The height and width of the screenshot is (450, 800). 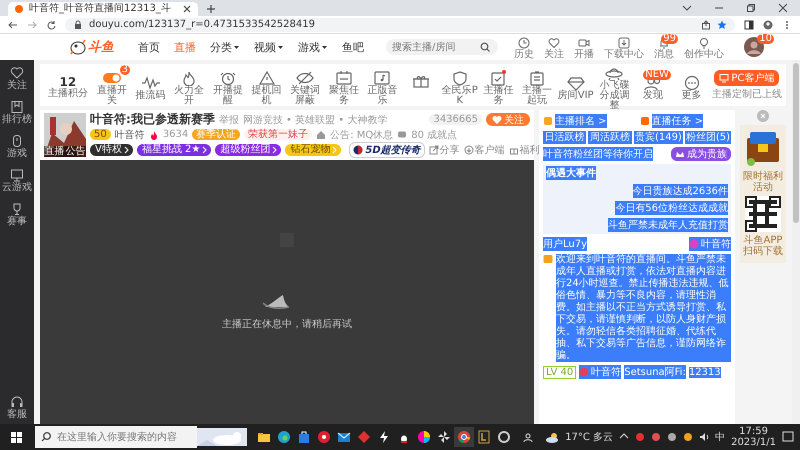 What do you see at coordinates (225, 47) in the screenshot?
I see `nav-link: 分类` at bounding box center [225, 47].